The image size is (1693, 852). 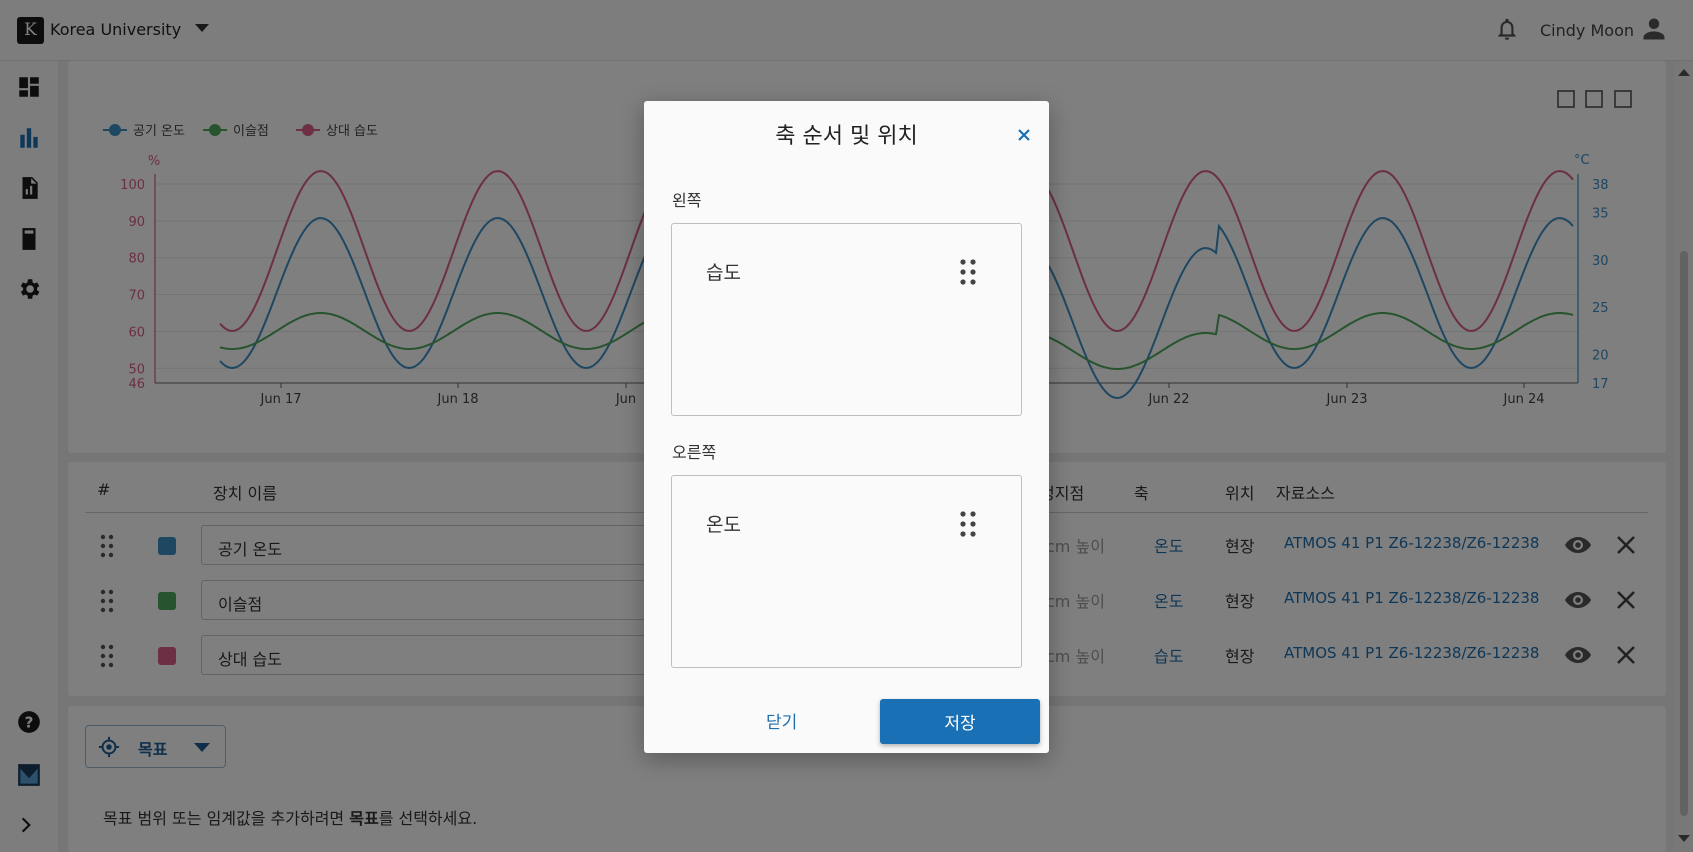 I want to click on dialog-save-button: 저장, so click(x=960, y=721).